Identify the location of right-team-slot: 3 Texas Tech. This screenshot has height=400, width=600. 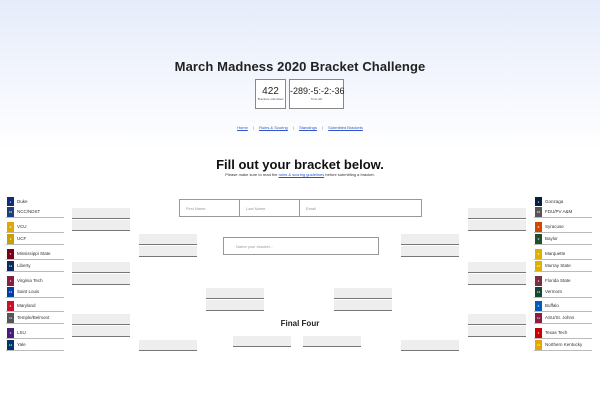
(563, 333).